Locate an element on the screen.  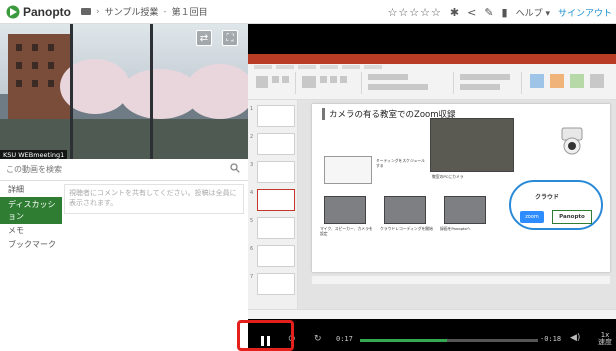
stats-icon: ▮ is located at coordinates (505, 12).